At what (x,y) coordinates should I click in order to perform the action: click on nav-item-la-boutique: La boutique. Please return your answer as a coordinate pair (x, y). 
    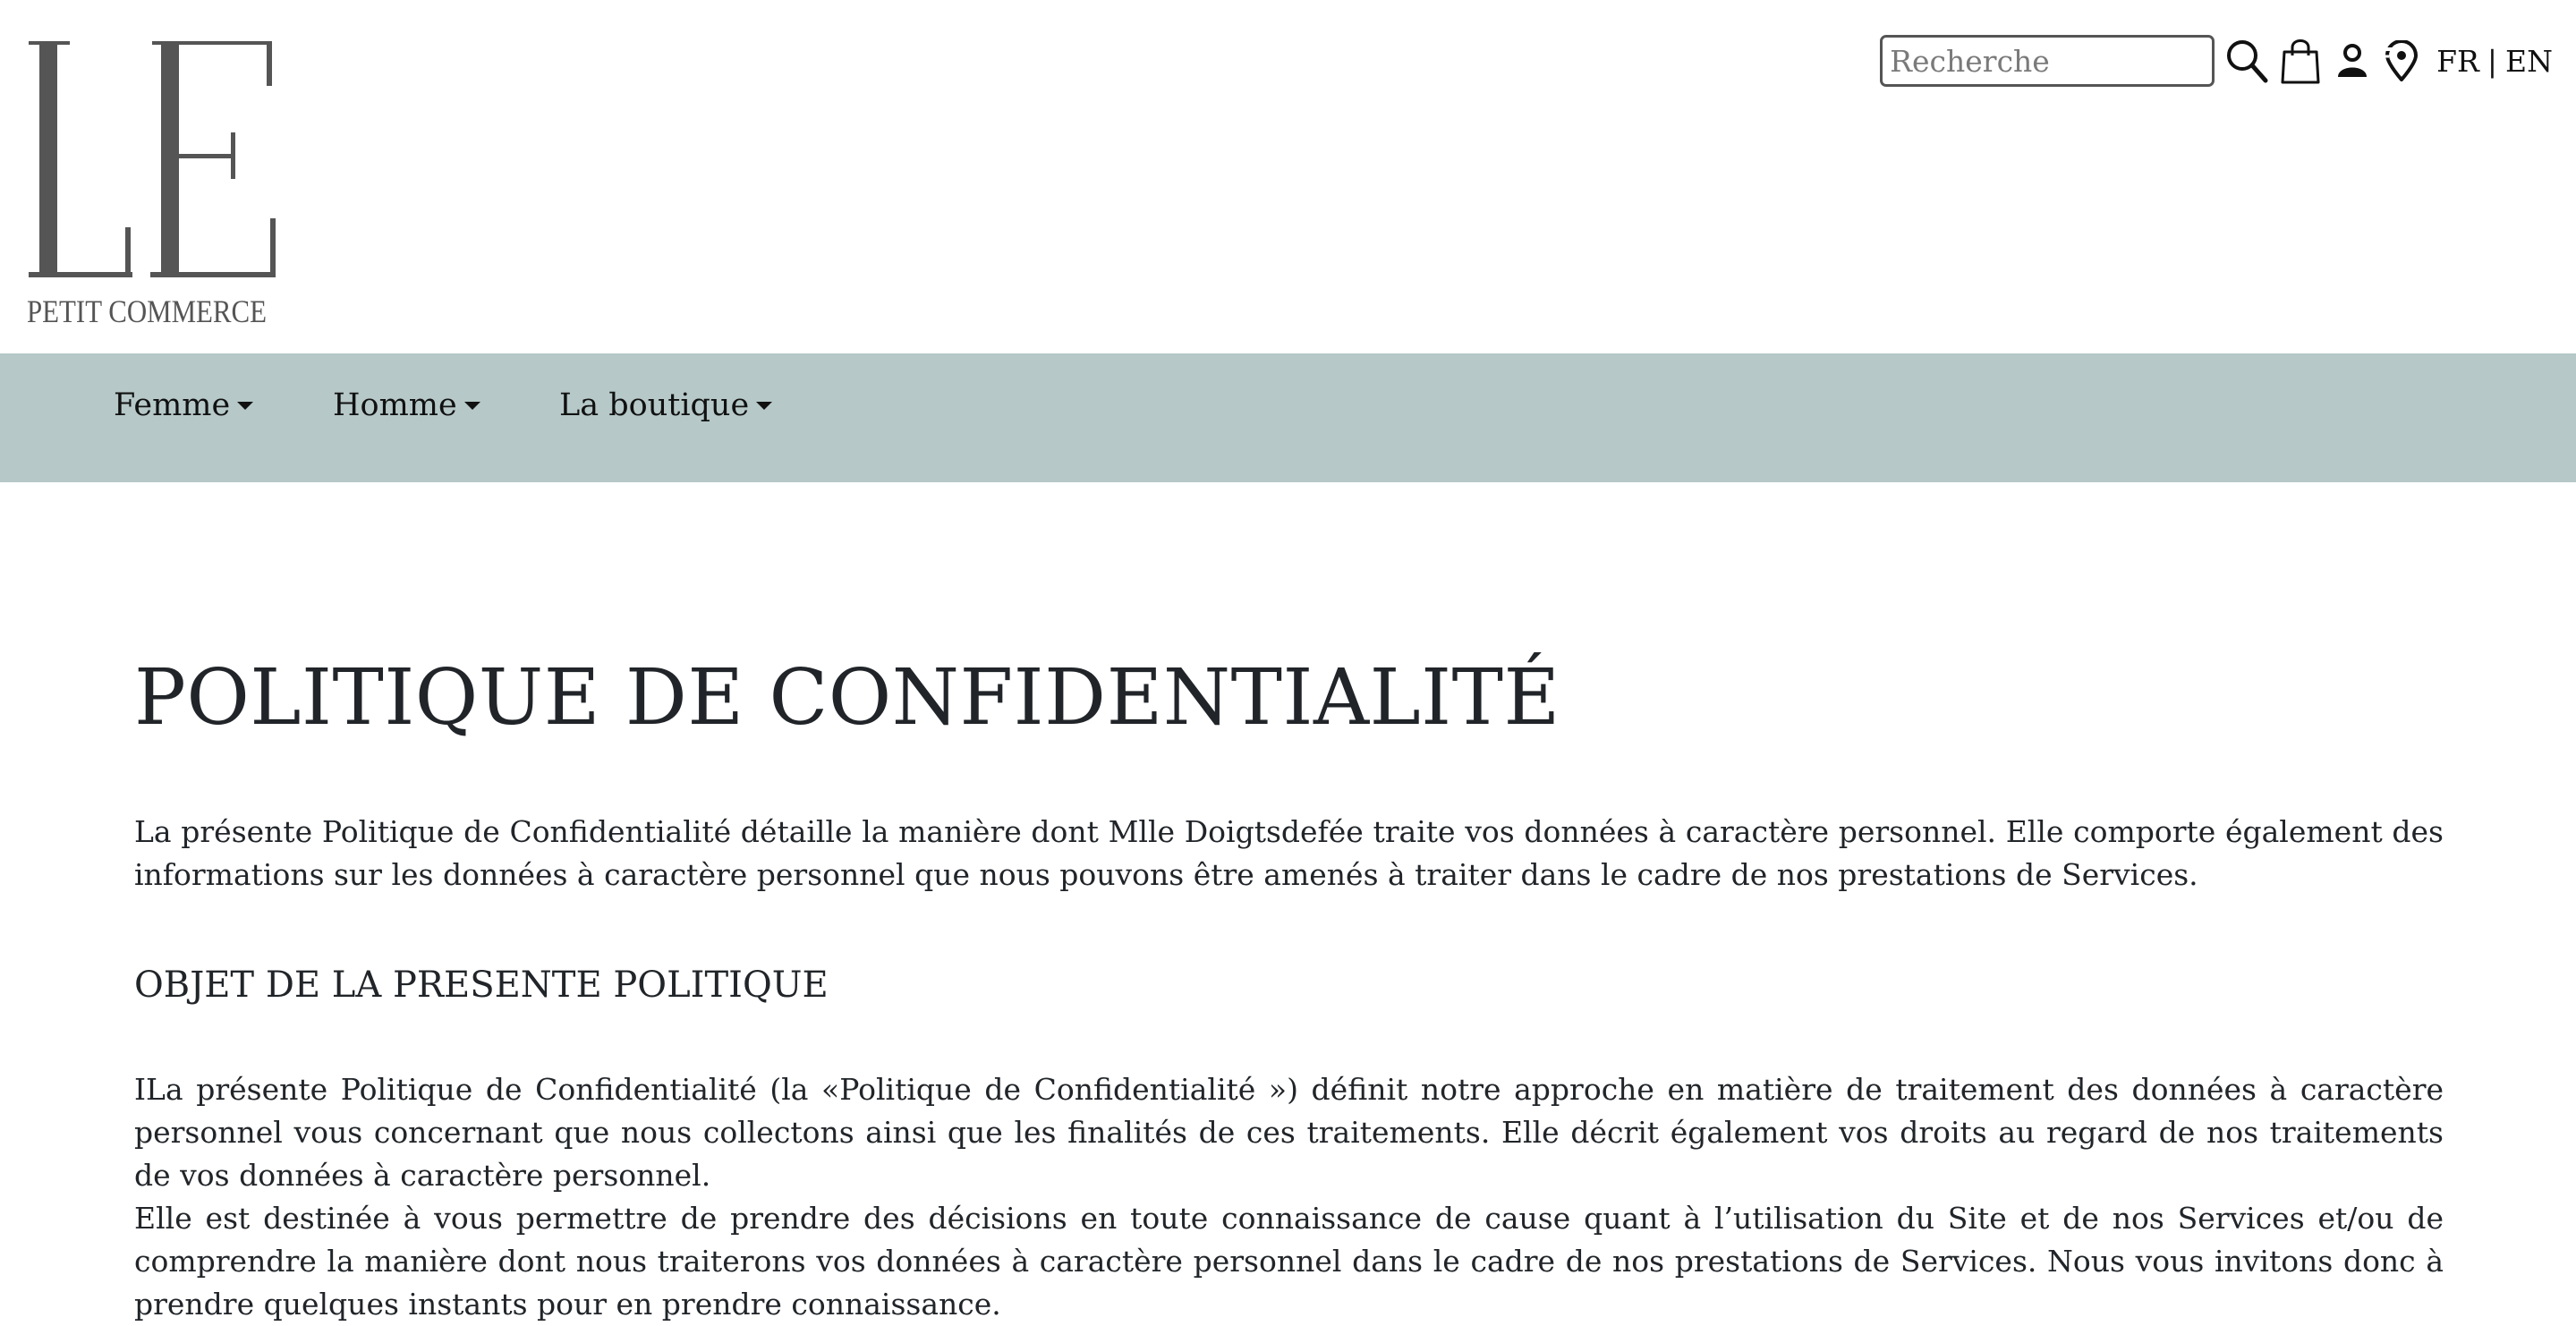
    Looking at the image, I should click on (666, 405).